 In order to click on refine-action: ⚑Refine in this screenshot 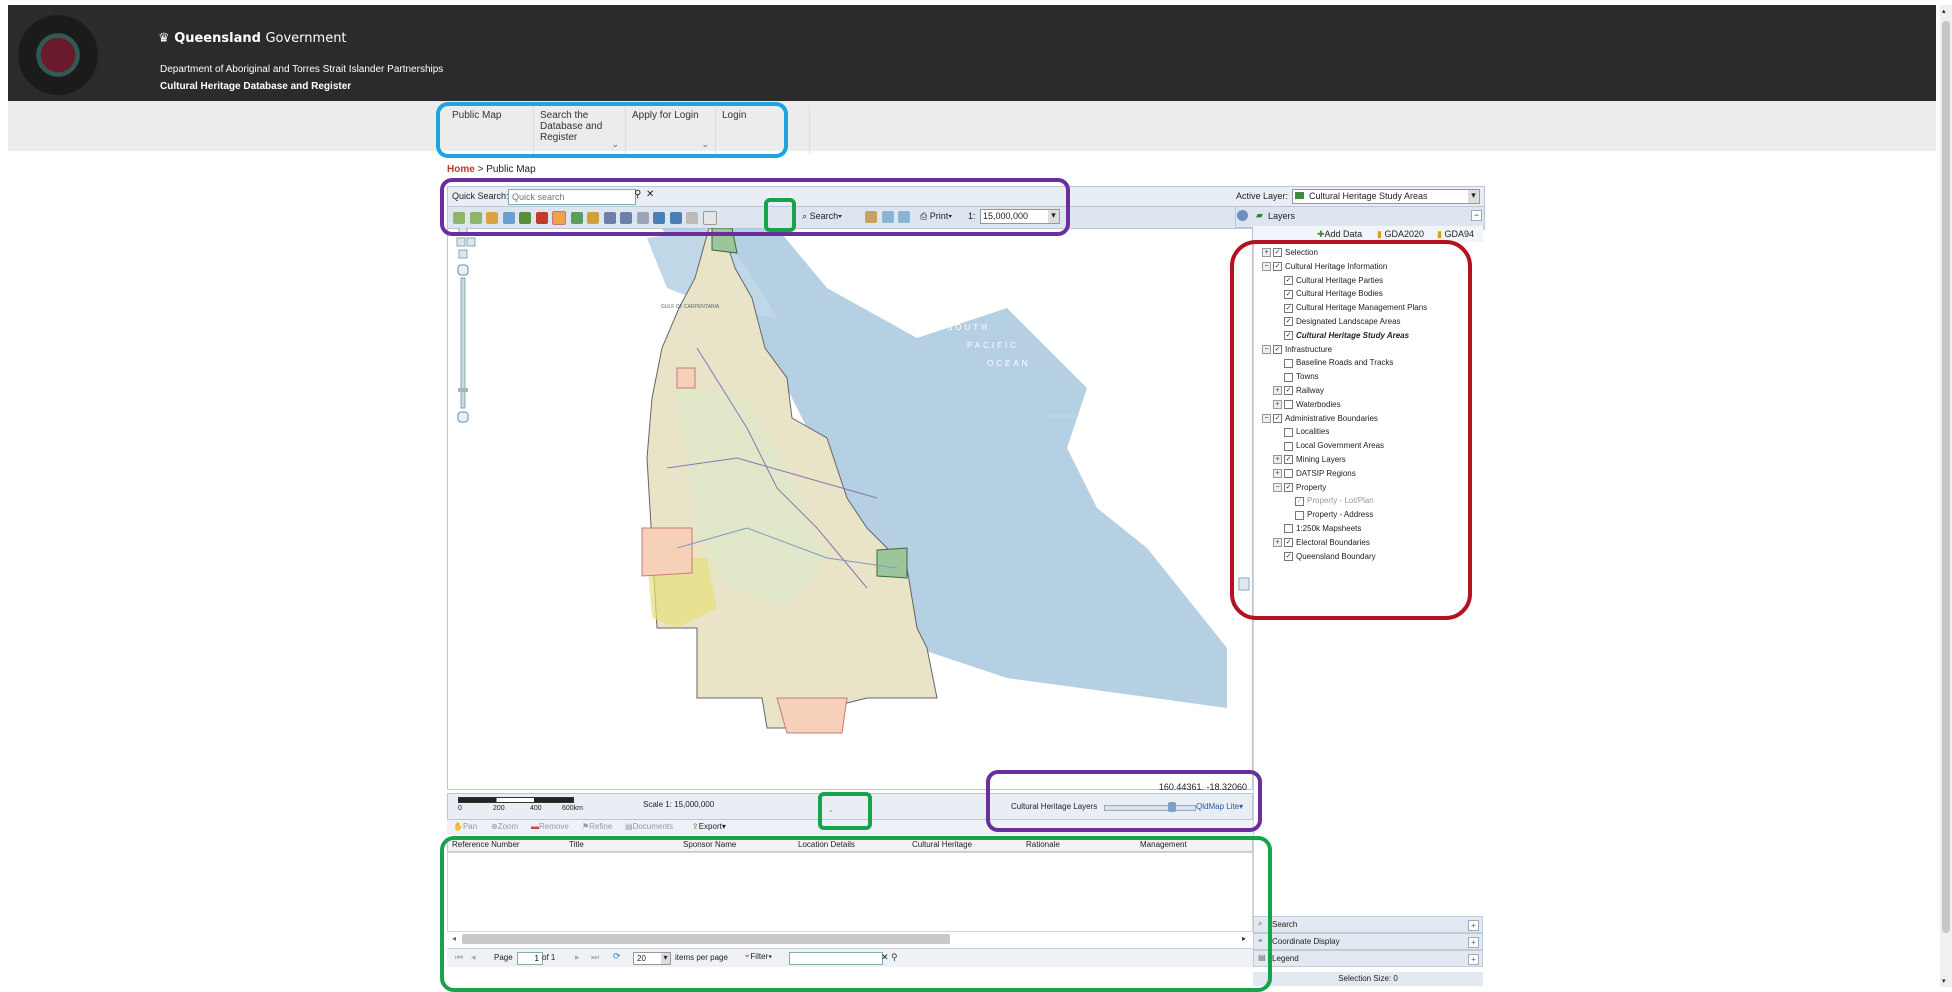, I will do `click(597, 826)`.